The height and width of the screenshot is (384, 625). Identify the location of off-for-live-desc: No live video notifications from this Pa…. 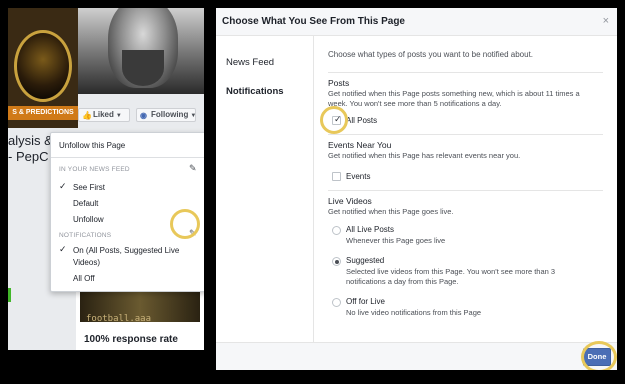
(414, 312).